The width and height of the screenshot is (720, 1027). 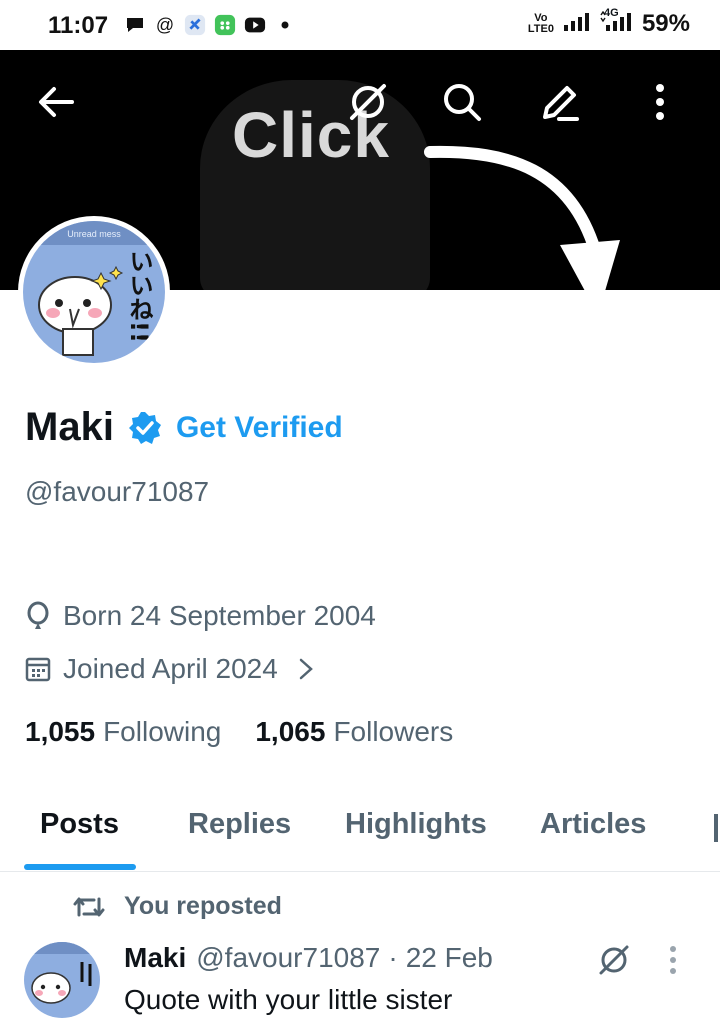 I want to click on youtube-icon, so click(x=255, y=25).